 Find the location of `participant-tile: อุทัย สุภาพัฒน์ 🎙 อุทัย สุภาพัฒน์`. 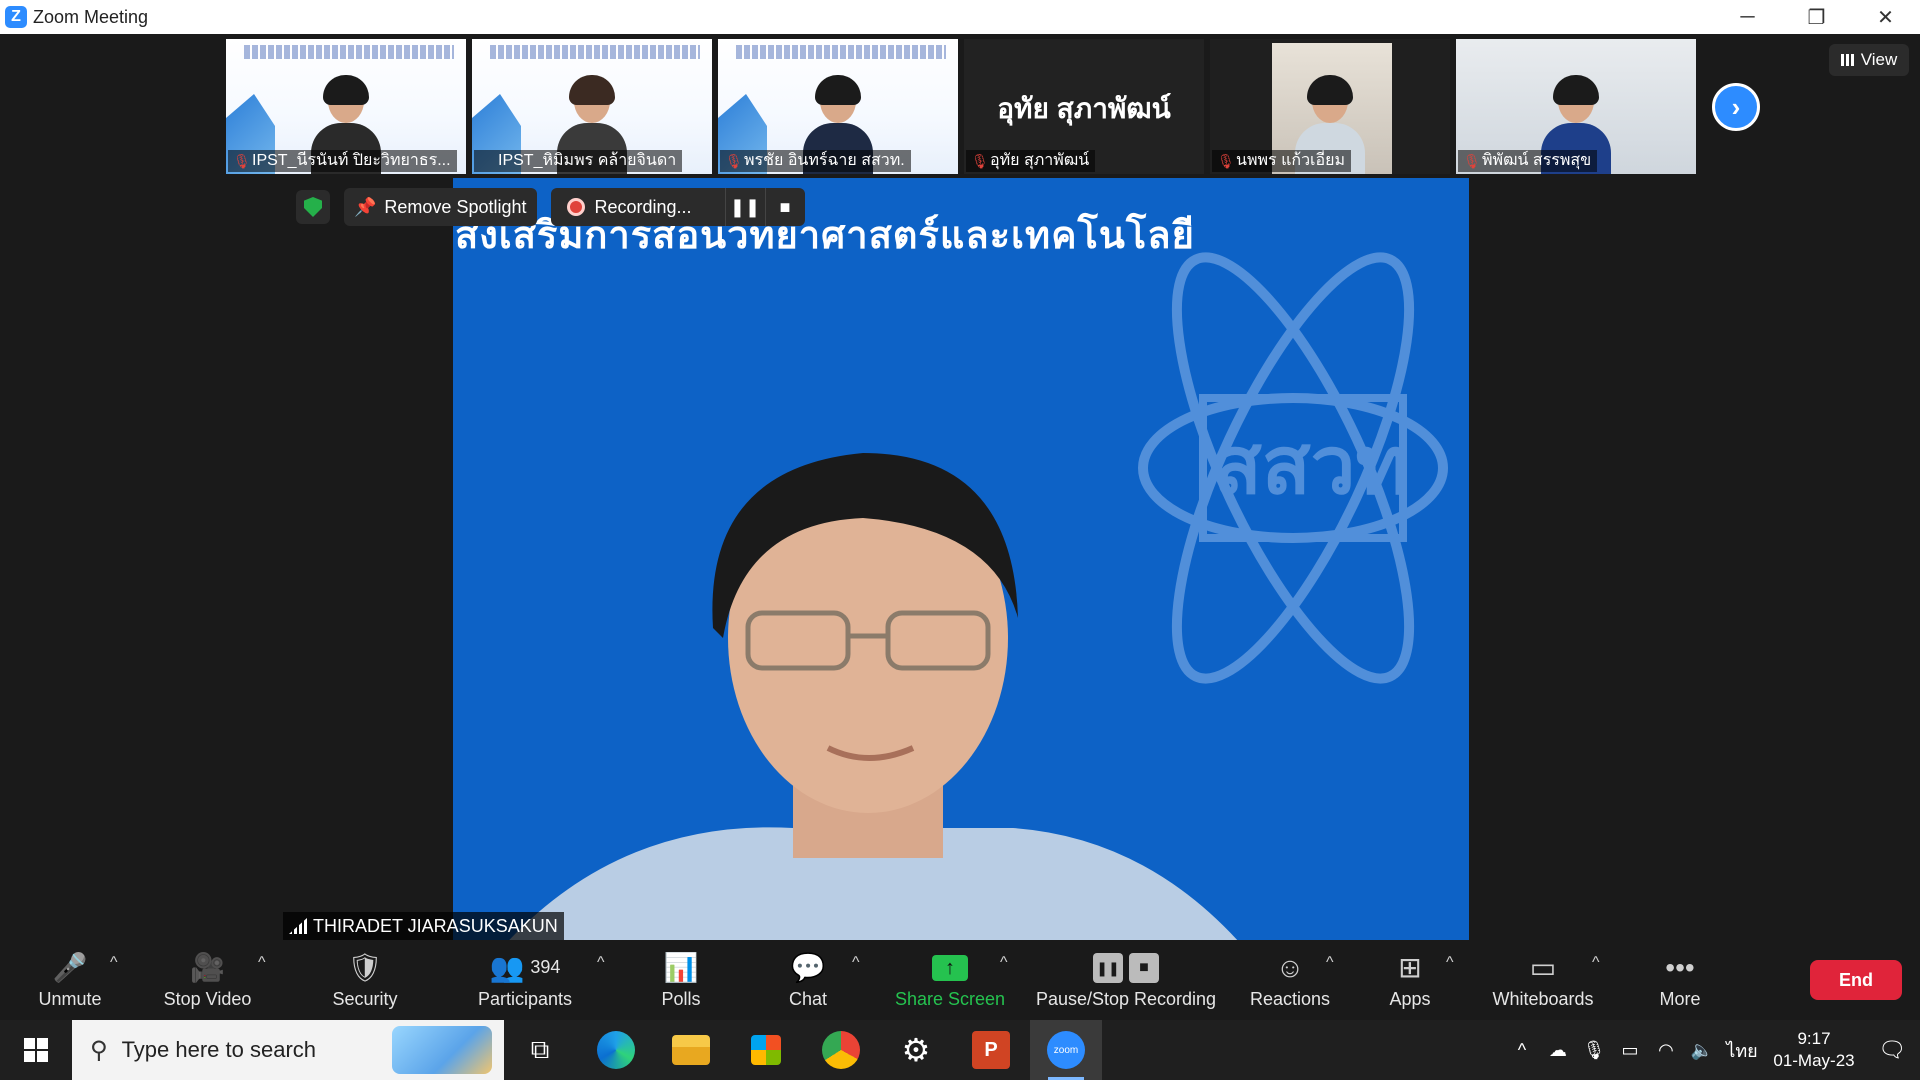

participant-tile: อุทัย สุภาพัฒน์ 🎙 อุทัย สุภาพัฒน์ is located at coordinates (1084, 106).